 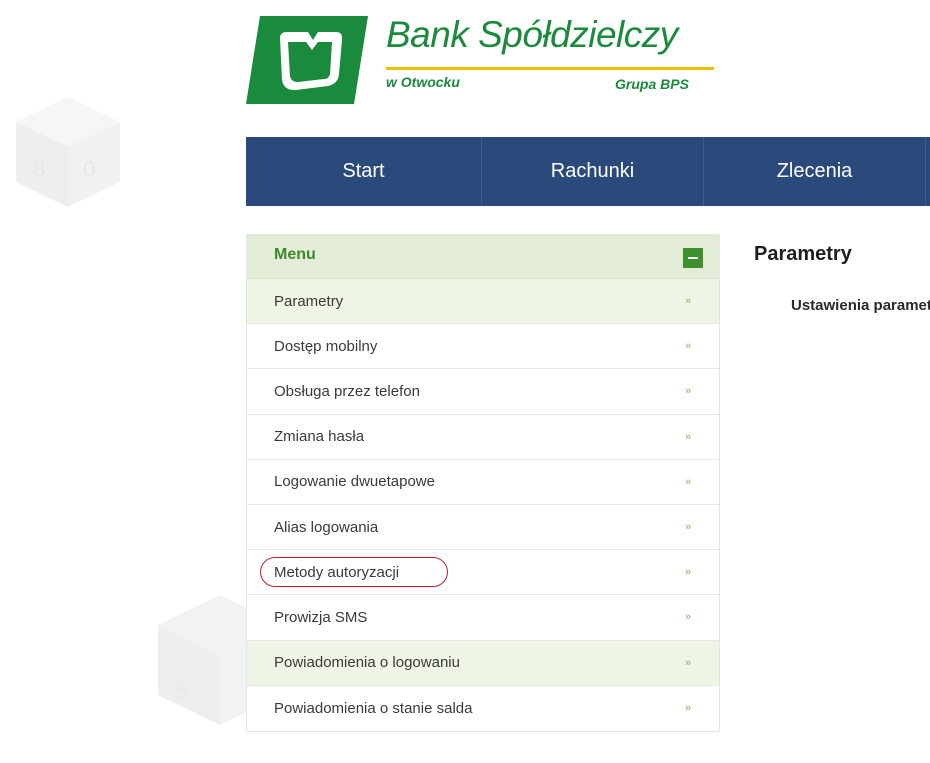 I want to click on bank-group: Grupa BPS, so click(x=652, y=84).